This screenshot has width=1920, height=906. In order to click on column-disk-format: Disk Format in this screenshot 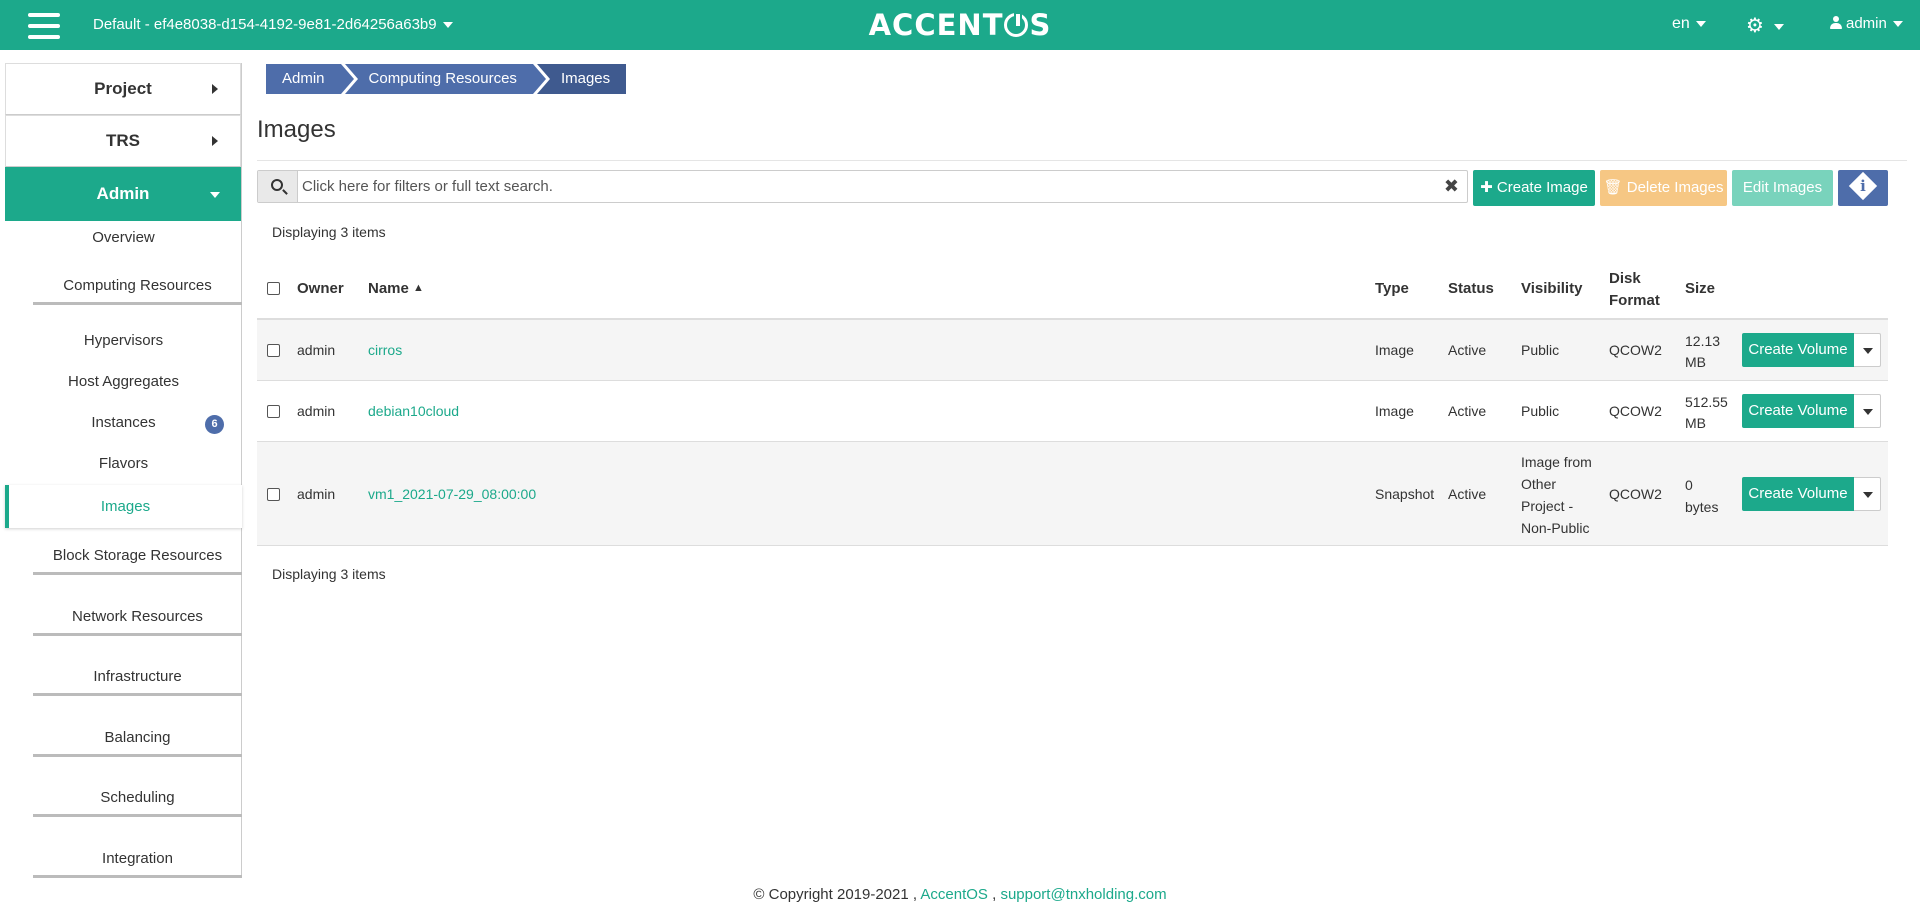, I will do `click(1634, 290)`.